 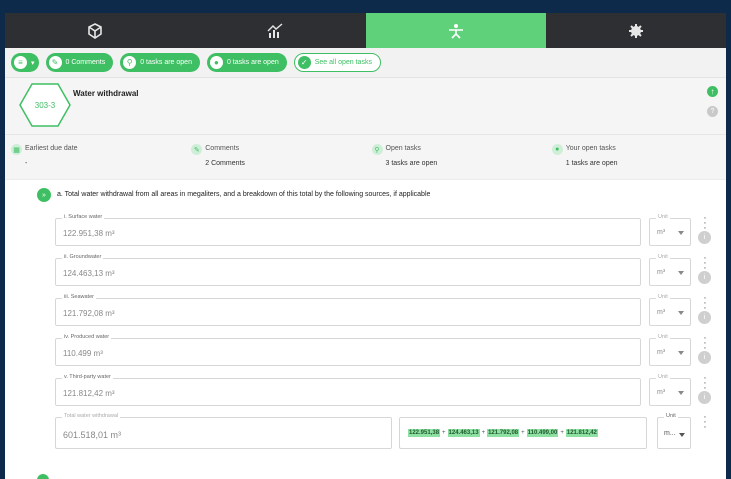 What do you see at coordinates (377, 149) in the screenshot?
I see `pin-icon: ⚲` at bounding box center [377, 149].